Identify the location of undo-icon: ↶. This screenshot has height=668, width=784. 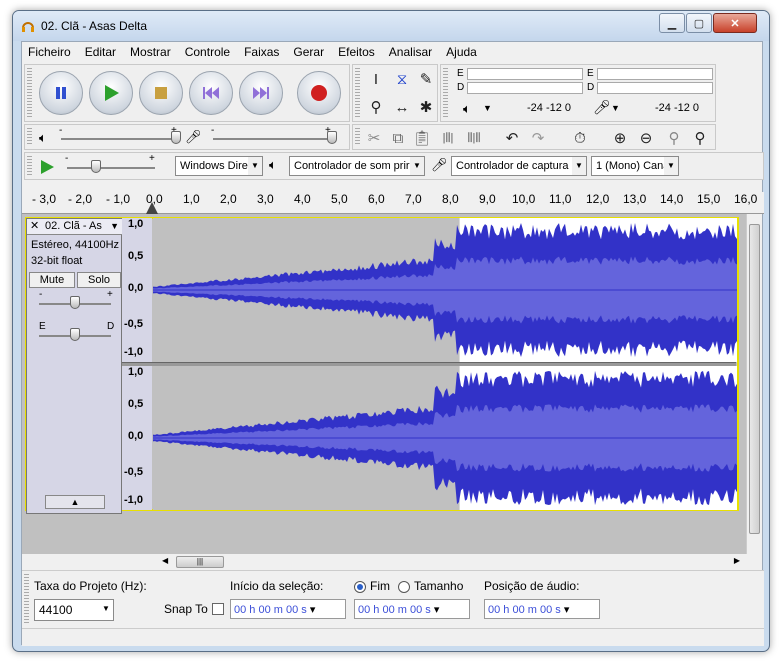
(512, 138).